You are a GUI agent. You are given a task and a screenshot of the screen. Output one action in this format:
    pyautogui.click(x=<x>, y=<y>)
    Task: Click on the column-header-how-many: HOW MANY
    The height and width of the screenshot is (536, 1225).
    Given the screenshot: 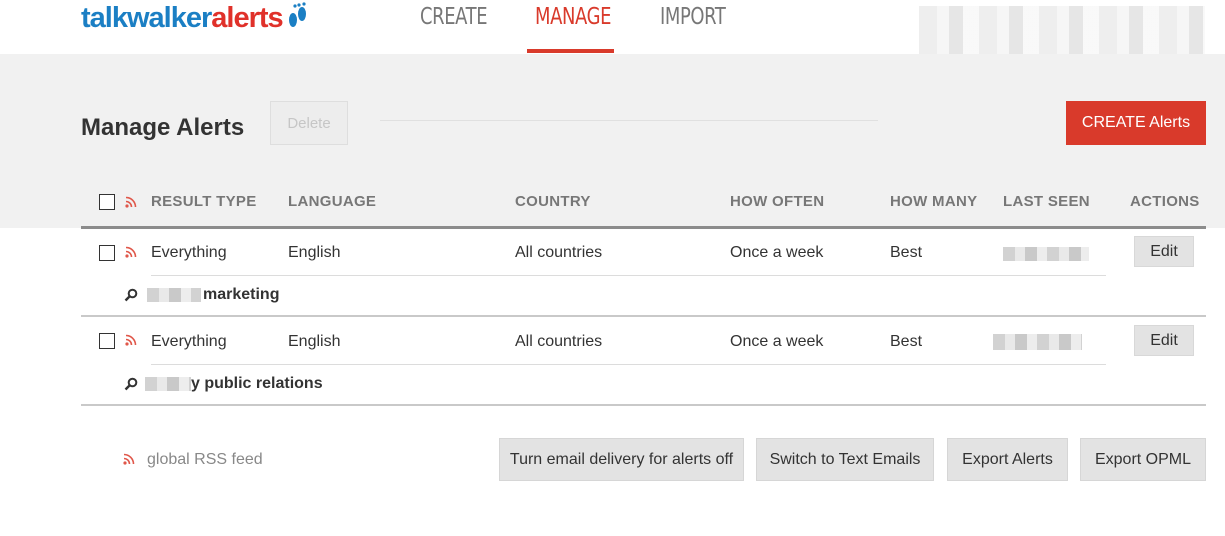 What is the action you would take?
    pyautogui.click(x=933, y=201)
    